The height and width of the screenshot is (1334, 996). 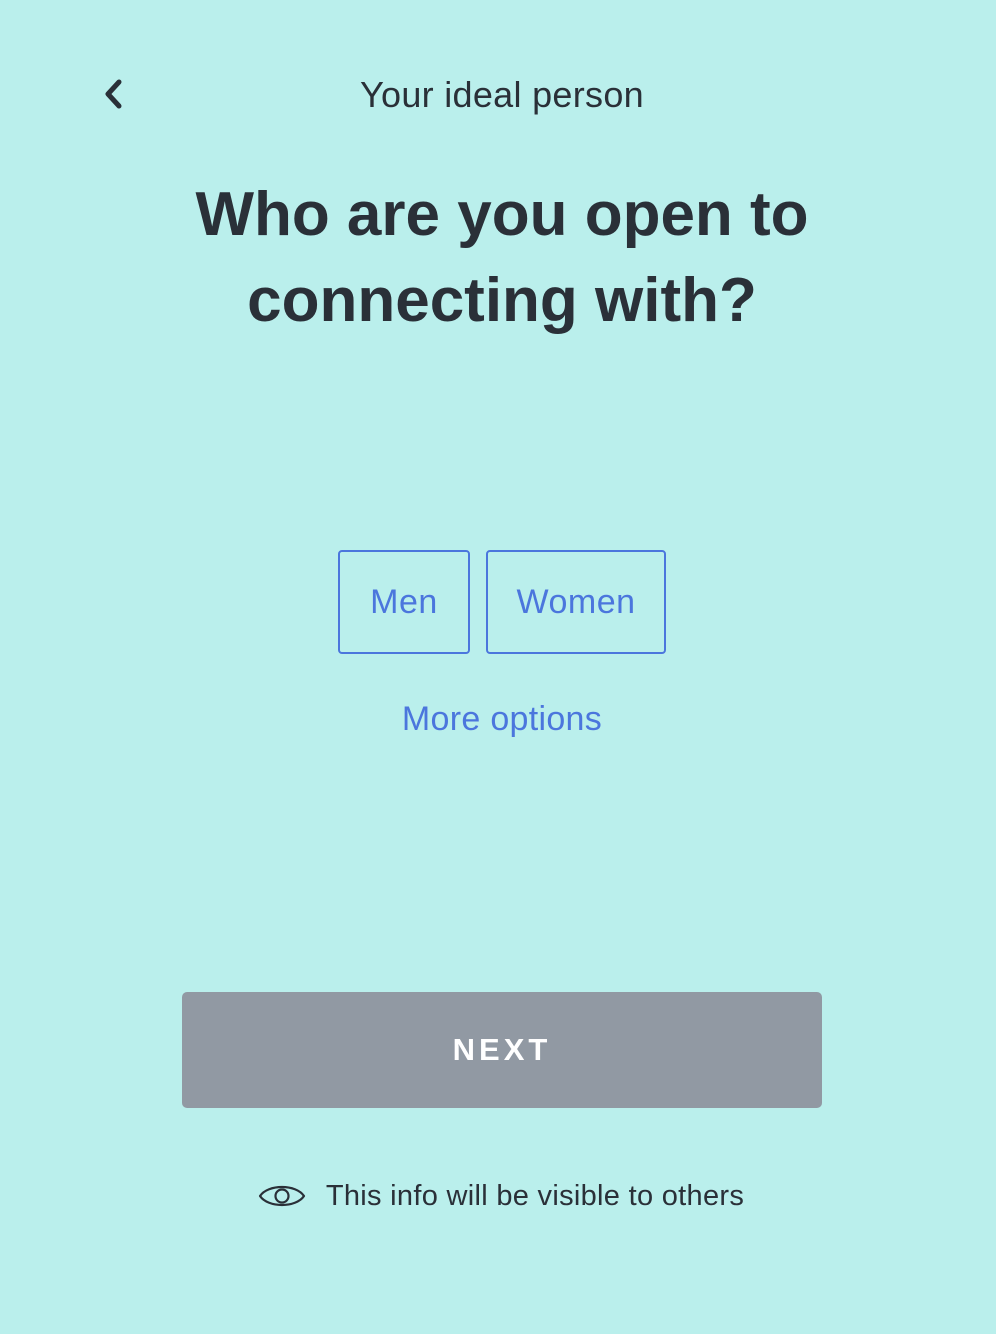 I want to click on question-line-2: connecting with?, so click(x=502, y=300).